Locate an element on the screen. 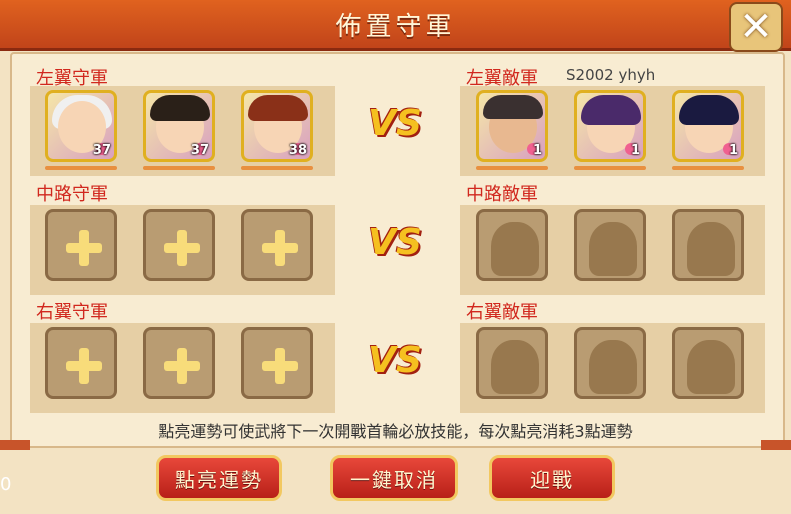 The image size is (791, 514). vs-emblem-left: VS is located at coordinates (395, 128).